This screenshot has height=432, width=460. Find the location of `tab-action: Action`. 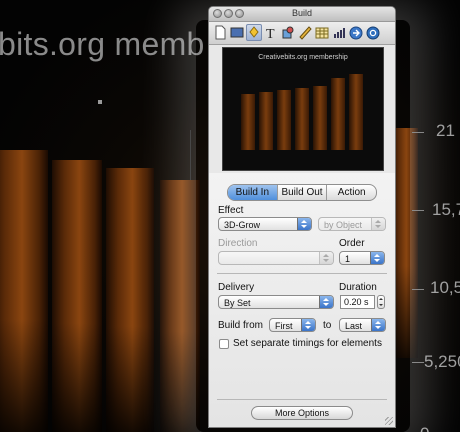

tab-action: Action is located at coordinates (351, 192).